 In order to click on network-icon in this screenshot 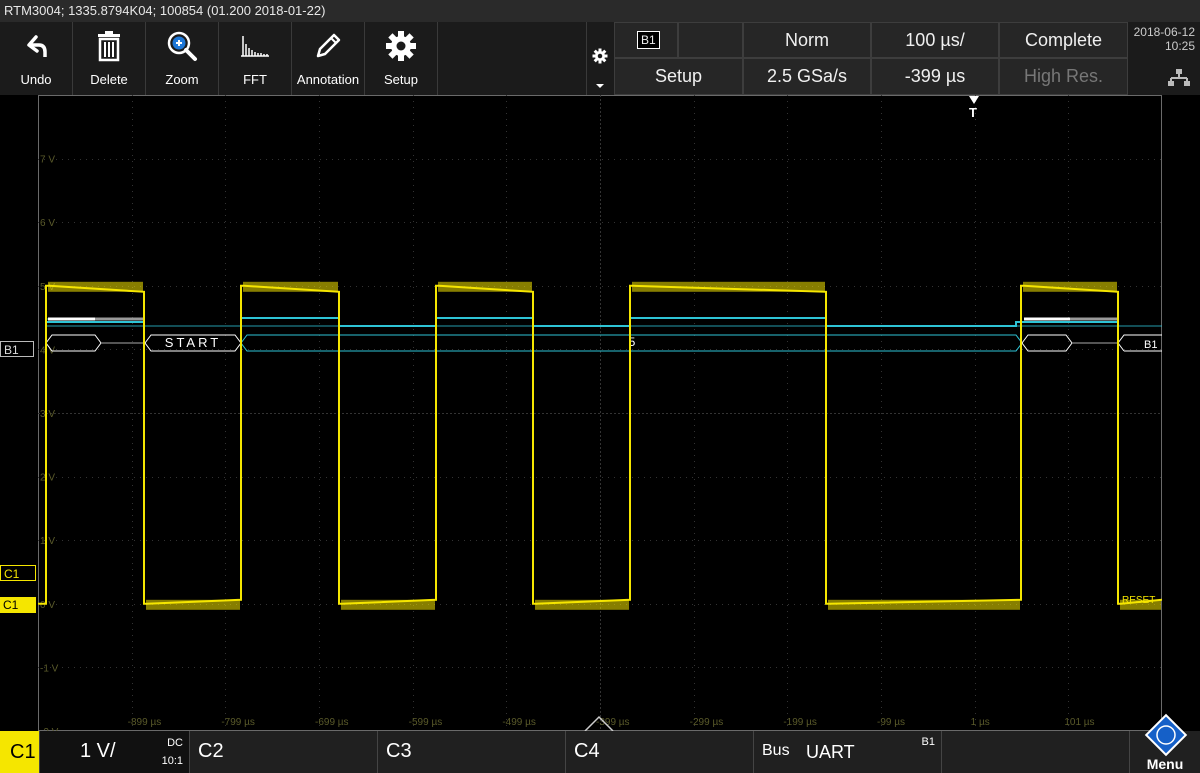, I will do `click(1179, 79)`.